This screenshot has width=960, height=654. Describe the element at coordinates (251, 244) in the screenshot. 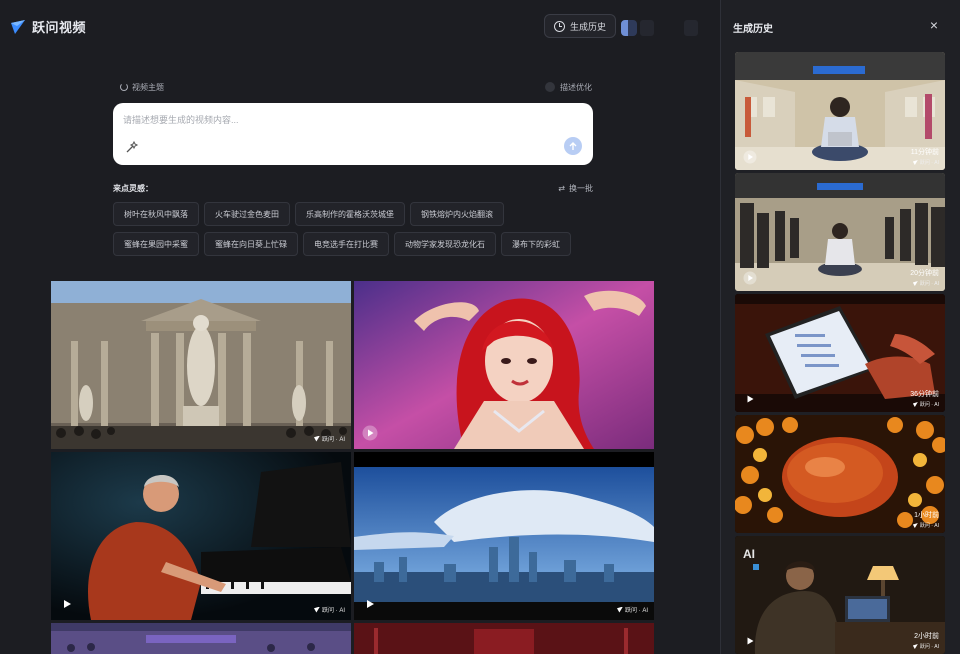

I see `inspiration-chip: 蜜蜂在向日葵上忙碌` at that location.